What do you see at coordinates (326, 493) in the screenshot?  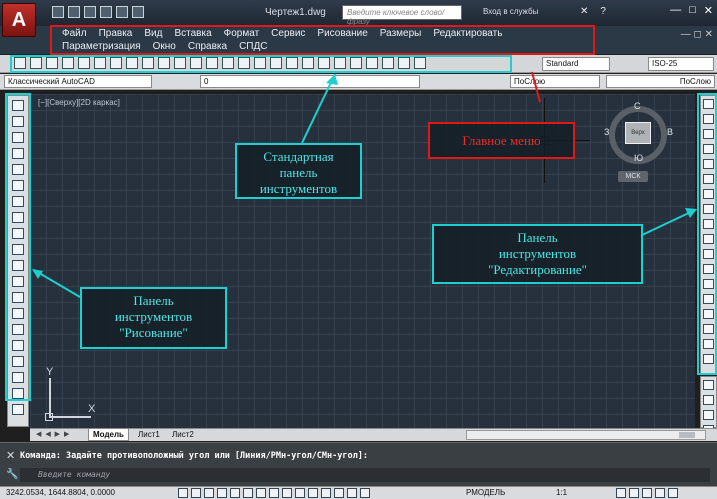 I see `transparency-icon` at bounding box center [326, 493].